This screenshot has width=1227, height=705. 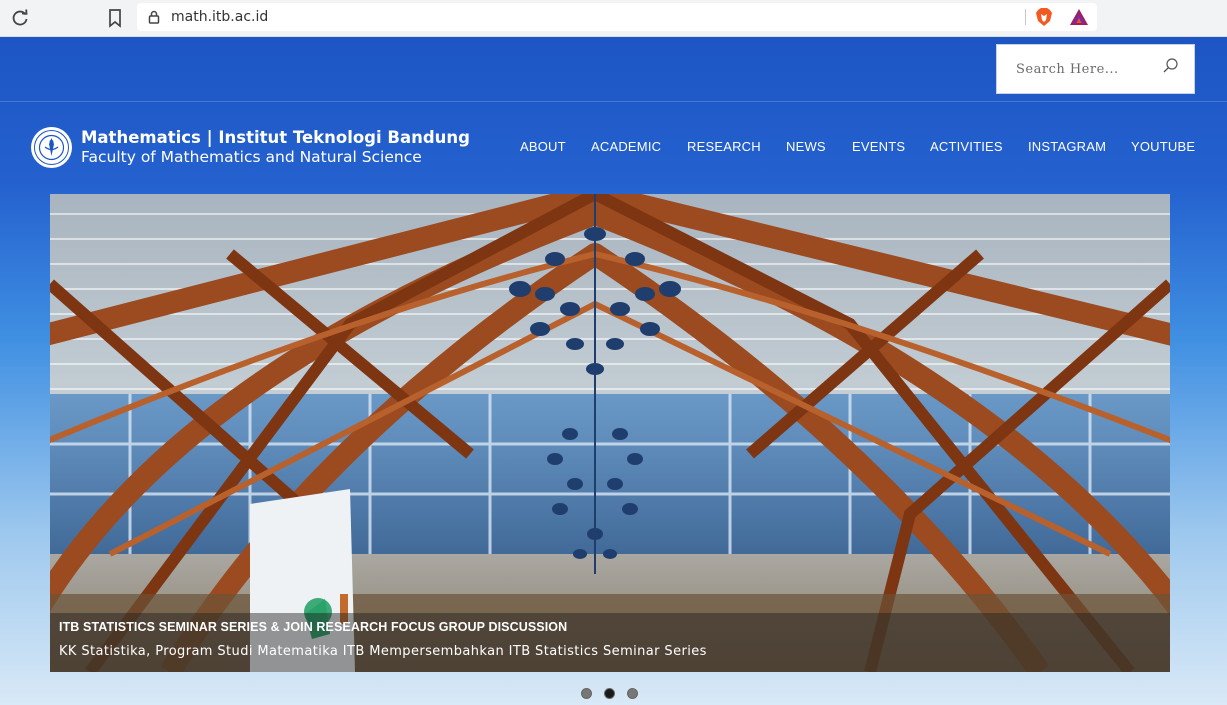 What do you see at coordinates (154, 17) in the screenshot?
I see `lock-icon` at bounding box center [154, 17].